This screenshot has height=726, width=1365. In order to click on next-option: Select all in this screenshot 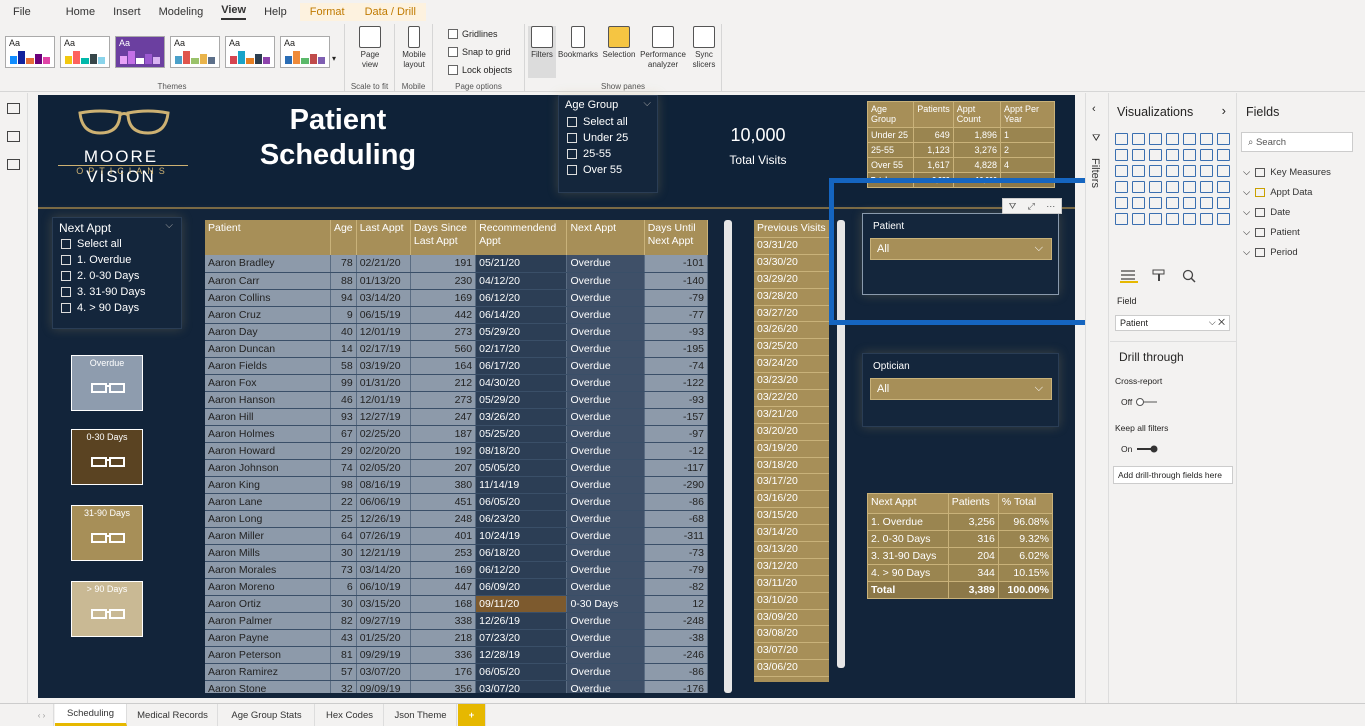, I will do `click(91, 244)`.